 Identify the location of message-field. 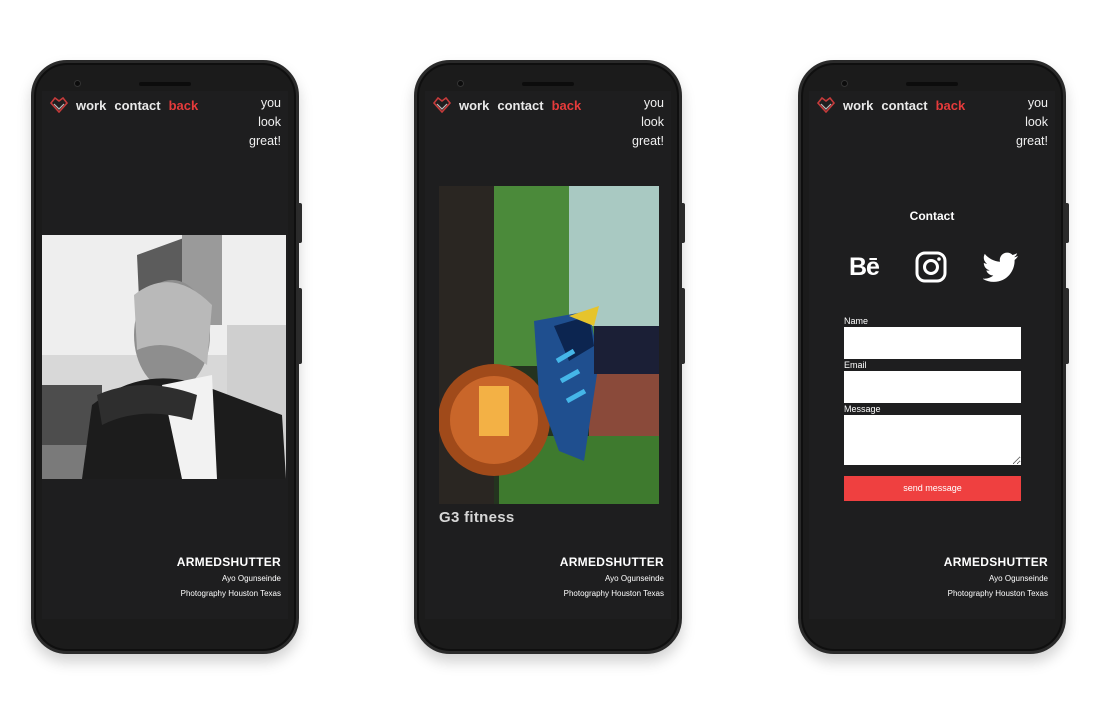
(932, 440).